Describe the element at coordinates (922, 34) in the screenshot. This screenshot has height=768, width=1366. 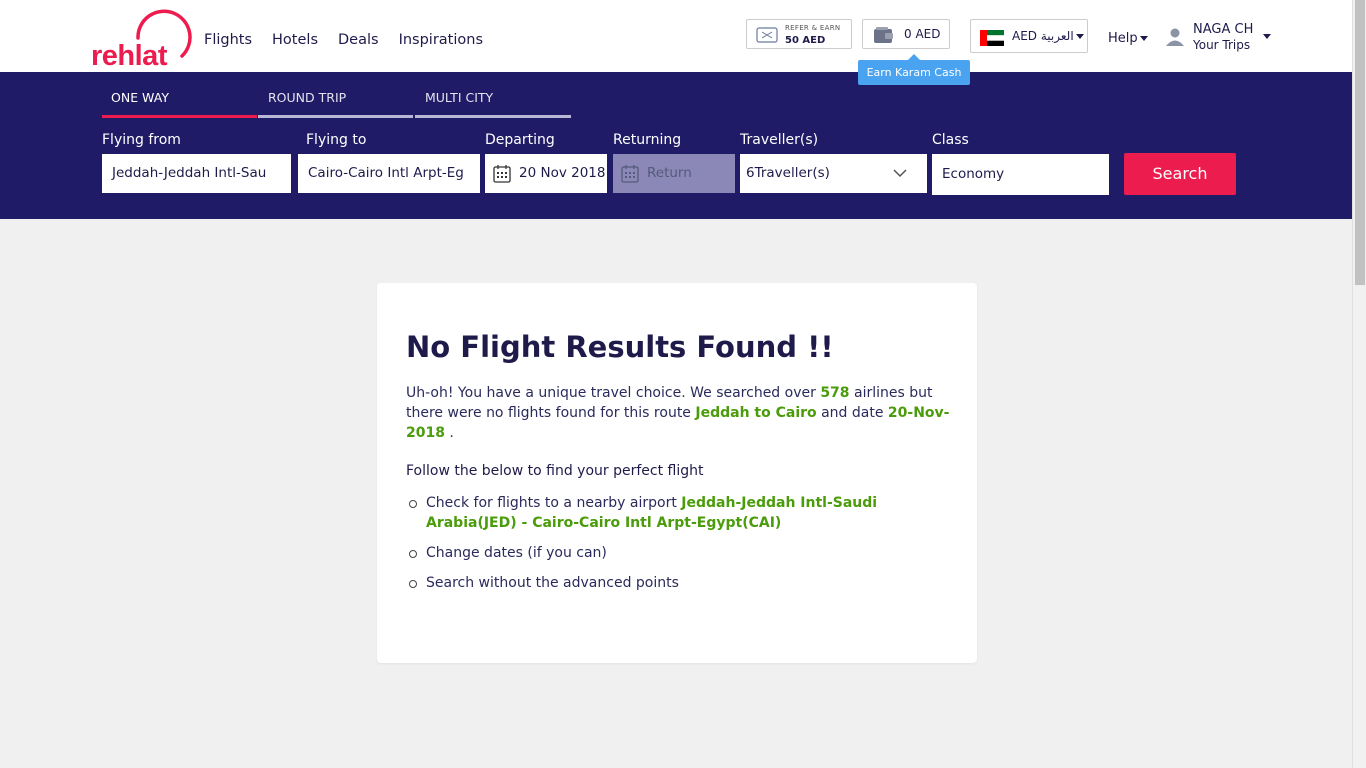
I see `wallet-amount: 0 AED` at that location.